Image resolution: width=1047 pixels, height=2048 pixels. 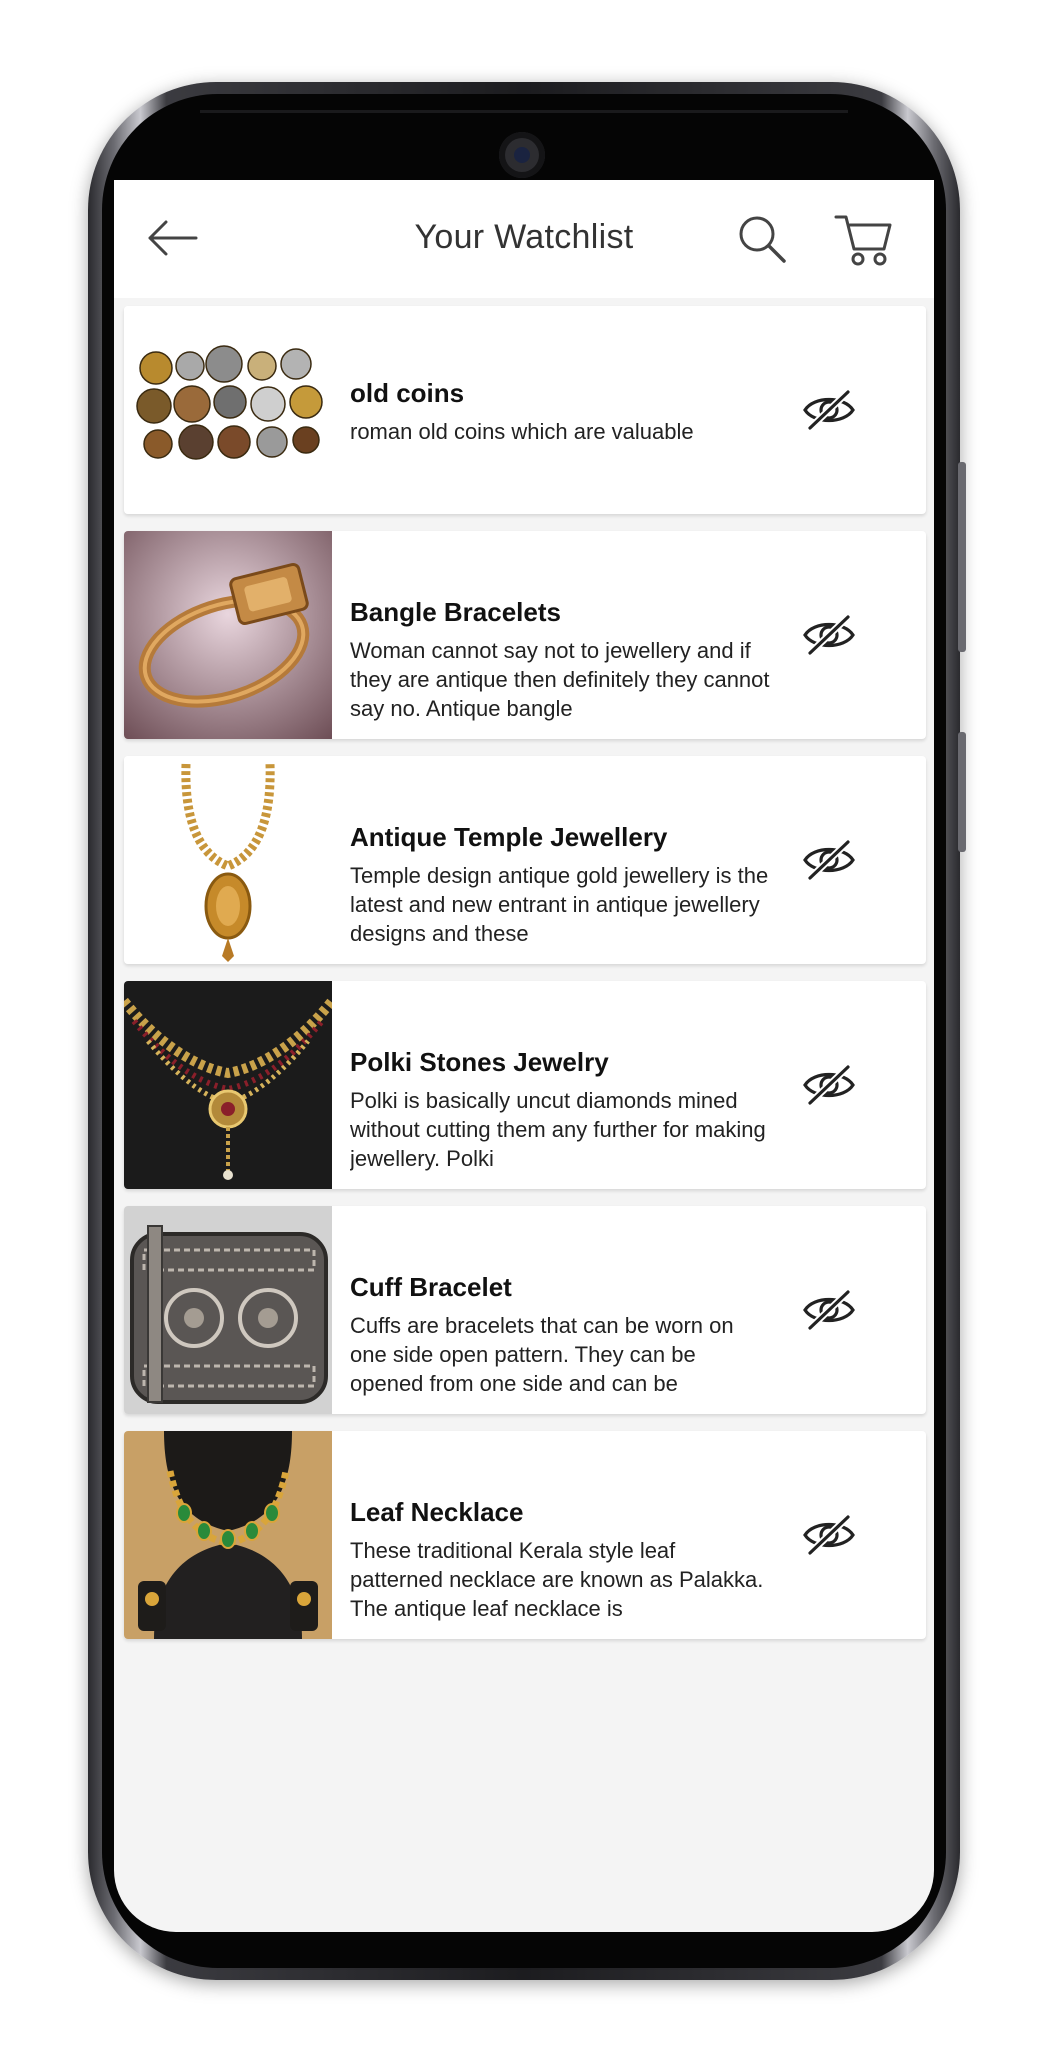 I want to click on app-bar: Your Watchlist, so click(x=524, y=239).